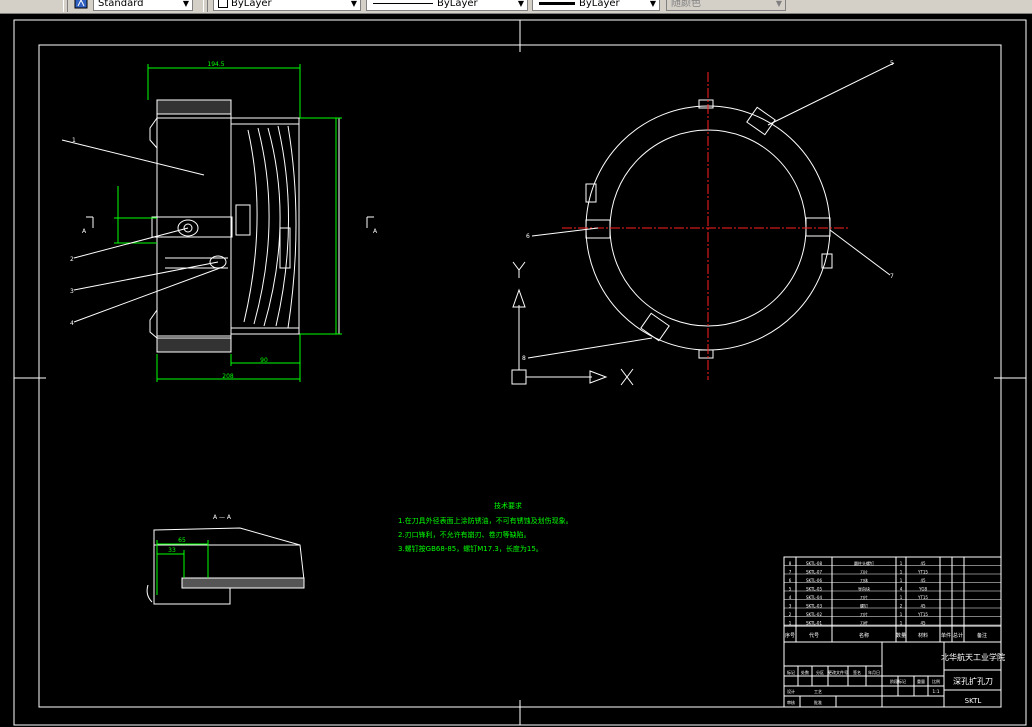 The image size is (1032, 727). Describe the element at coordinates (923, 635) in the screenshot. I see `parts-header-cell: 材料` at that location.